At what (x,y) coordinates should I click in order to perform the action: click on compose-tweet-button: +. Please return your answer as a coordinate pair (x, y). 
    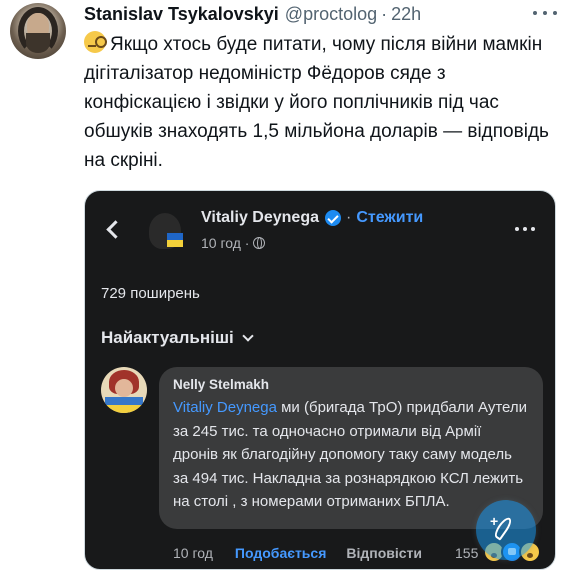
    Looking at the image, I should click on (506, 530).